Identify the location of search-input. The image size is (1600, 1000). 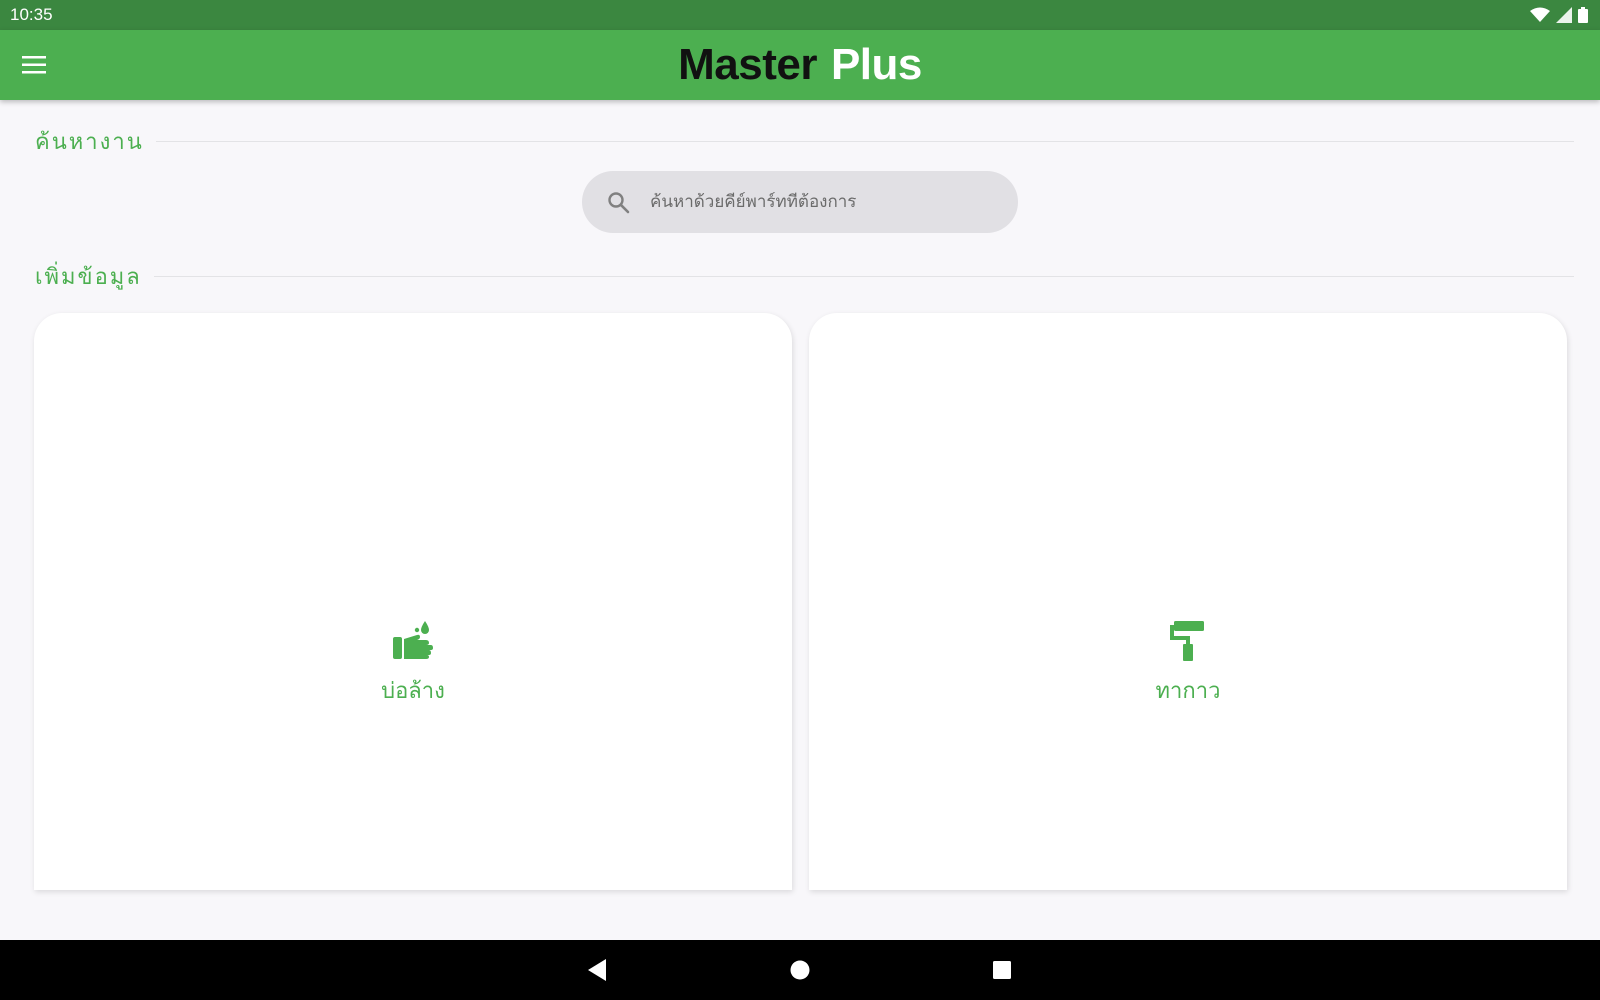
(810, 202).